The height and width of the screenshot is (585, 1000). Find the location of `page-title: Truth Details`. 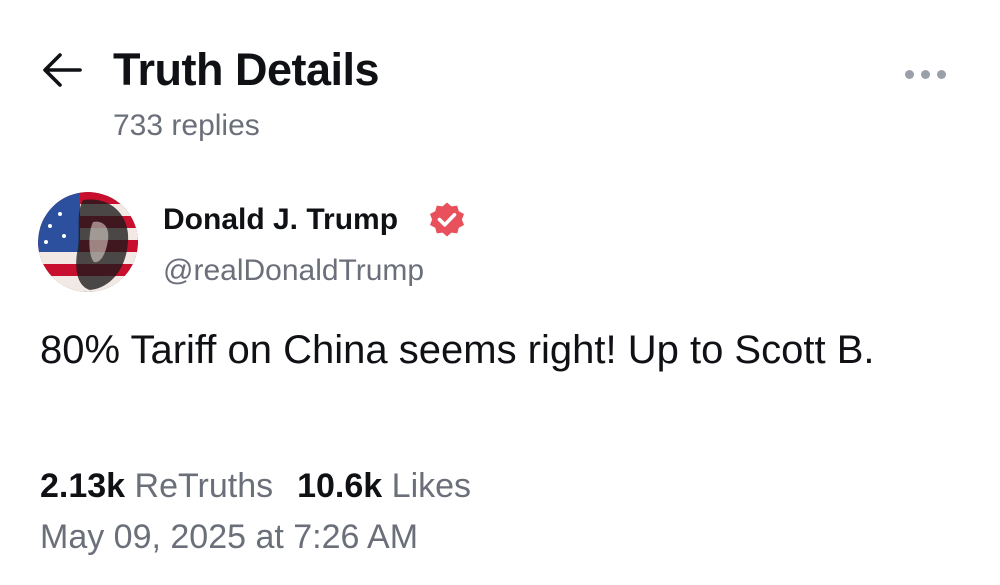

page-title: Truth Details is located at coordinates (246, 69).